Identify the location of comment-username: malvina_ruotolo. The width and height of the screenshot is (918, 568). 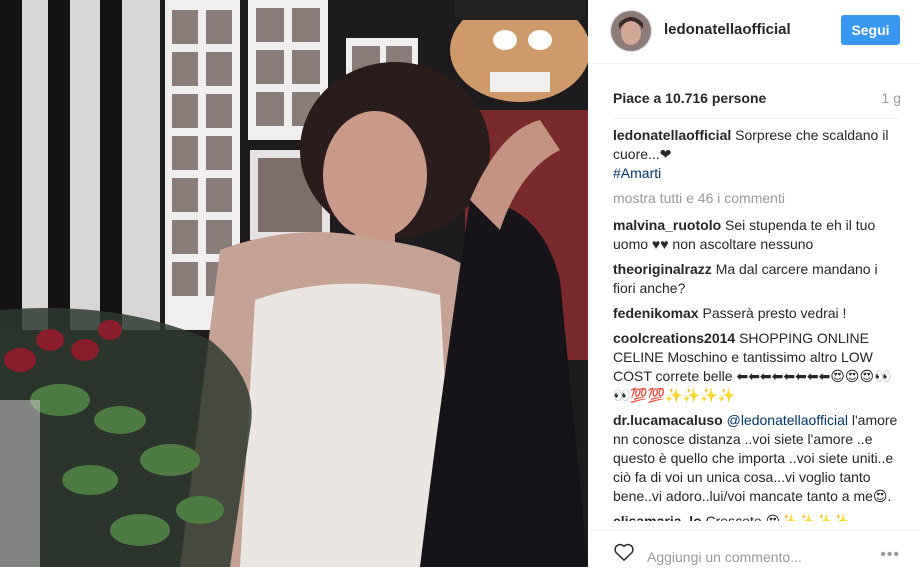
(667, 225).